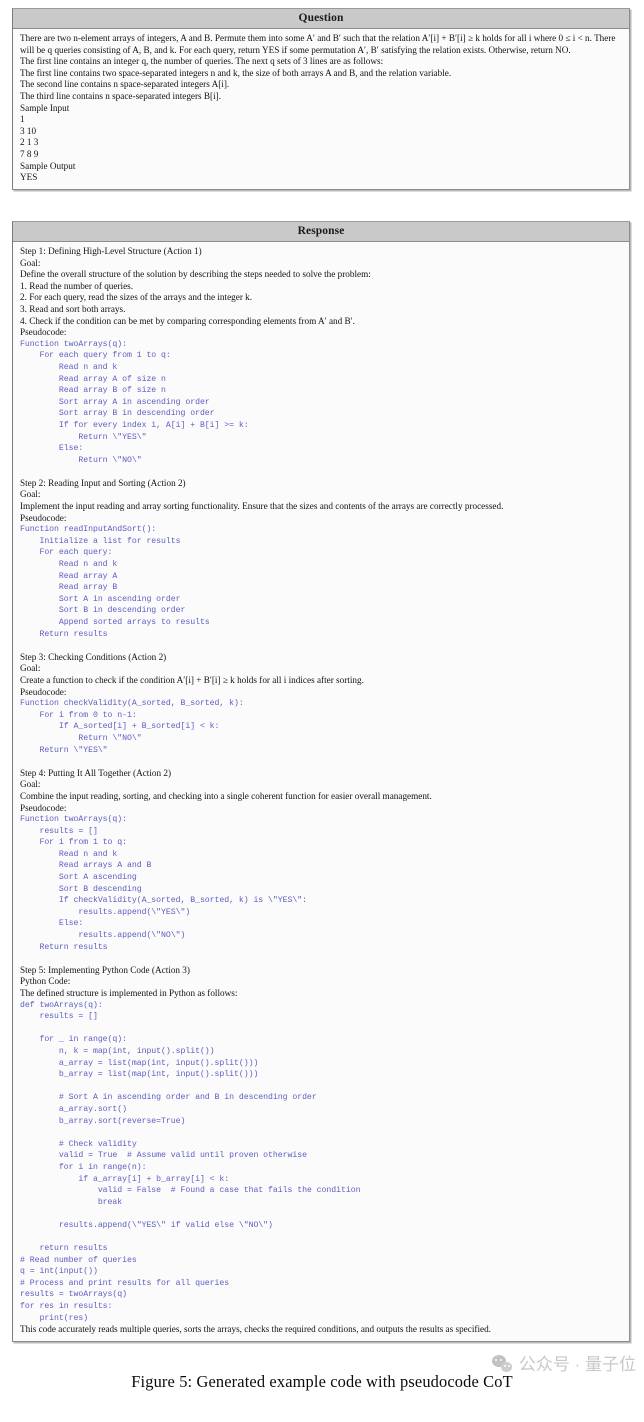  What do you see at coordinates (321, 19) in the screenshot?
I see `question-panel-header: Question` at bounding box center [321, 19].